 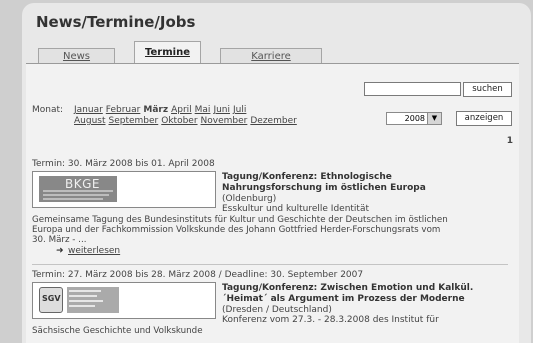 I want to click on month-link-august: August, so click(x=90, y=121).